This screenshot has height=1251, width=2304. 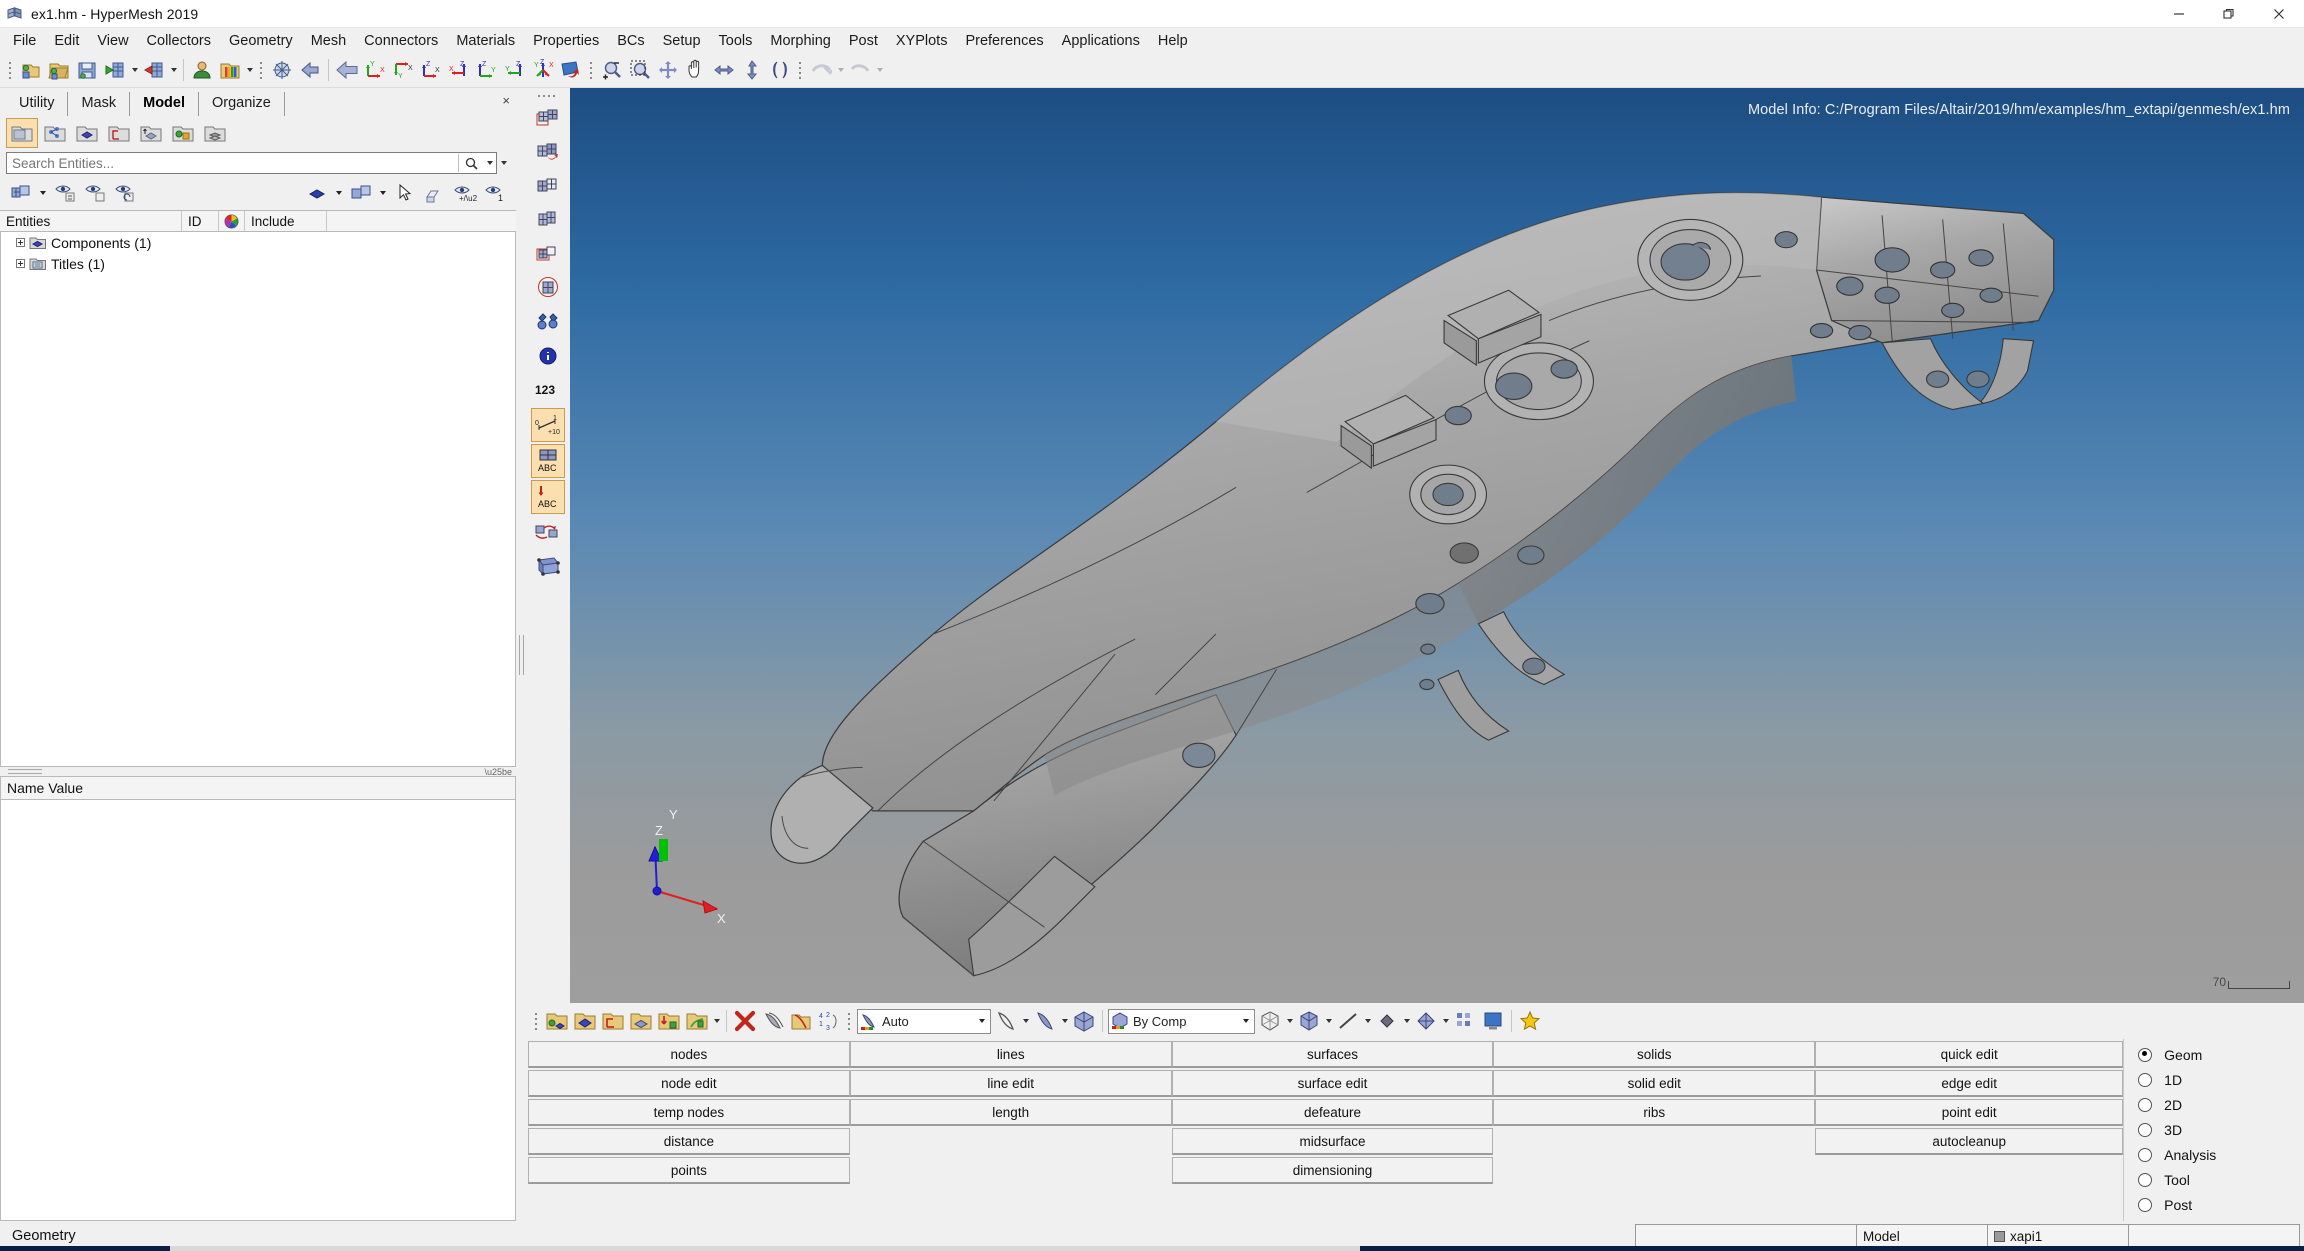 What do you see at coordinates (689, 1083) in the screenshot?
I see `panel-button-node-edit: node edit` at bounding box center [689, 1083].